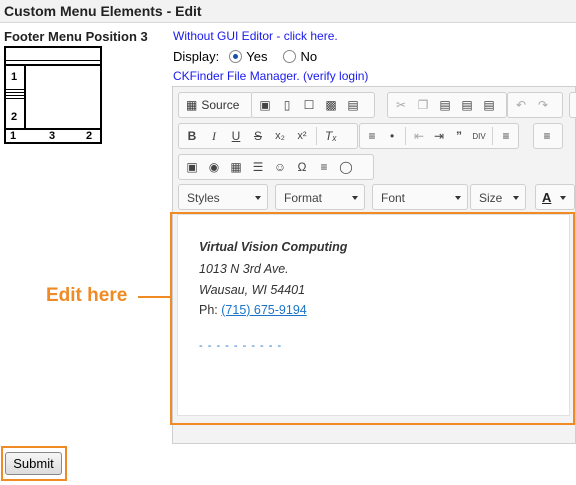 The image size is (576, 485). I want to click on bold-icon: B, so click(192, 136).